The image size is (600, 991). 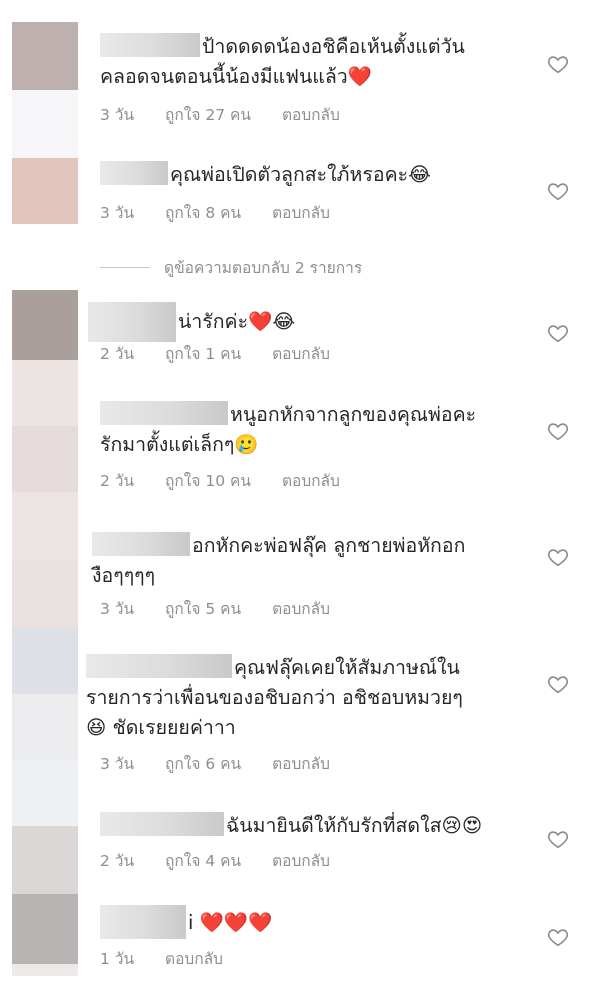 What do you see at coordinates (310, 175) in the screenshot?
I see `comment-text: คุณพ่อเปิดตัวลูกสะใภ้หรอคะ😂` at bounding box center [310, 175].